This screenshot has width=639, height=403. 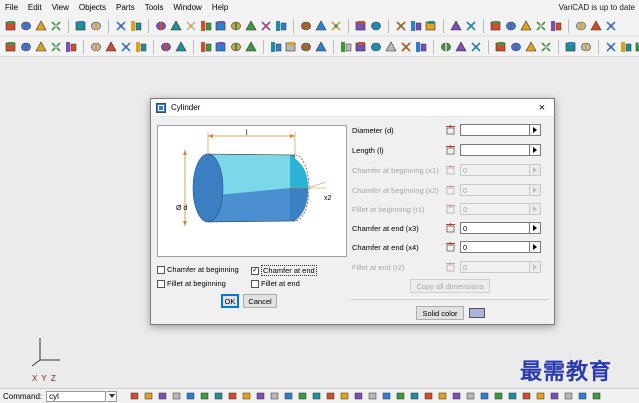 What do you see at coordinates (401, 26) in the screenshot?
I see `main-tool-22-button` at bounding box center [401, 26].